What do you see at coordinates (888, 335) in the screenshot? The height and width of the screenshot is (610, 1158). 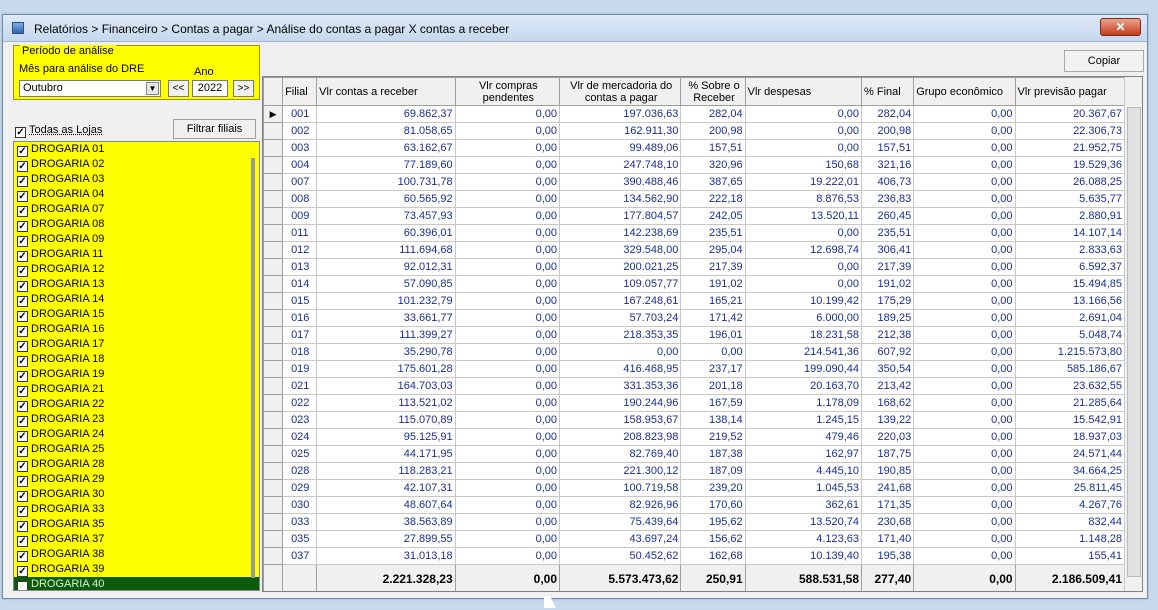 I see `table-cell: 212,38` at bounding box center [888, 335].